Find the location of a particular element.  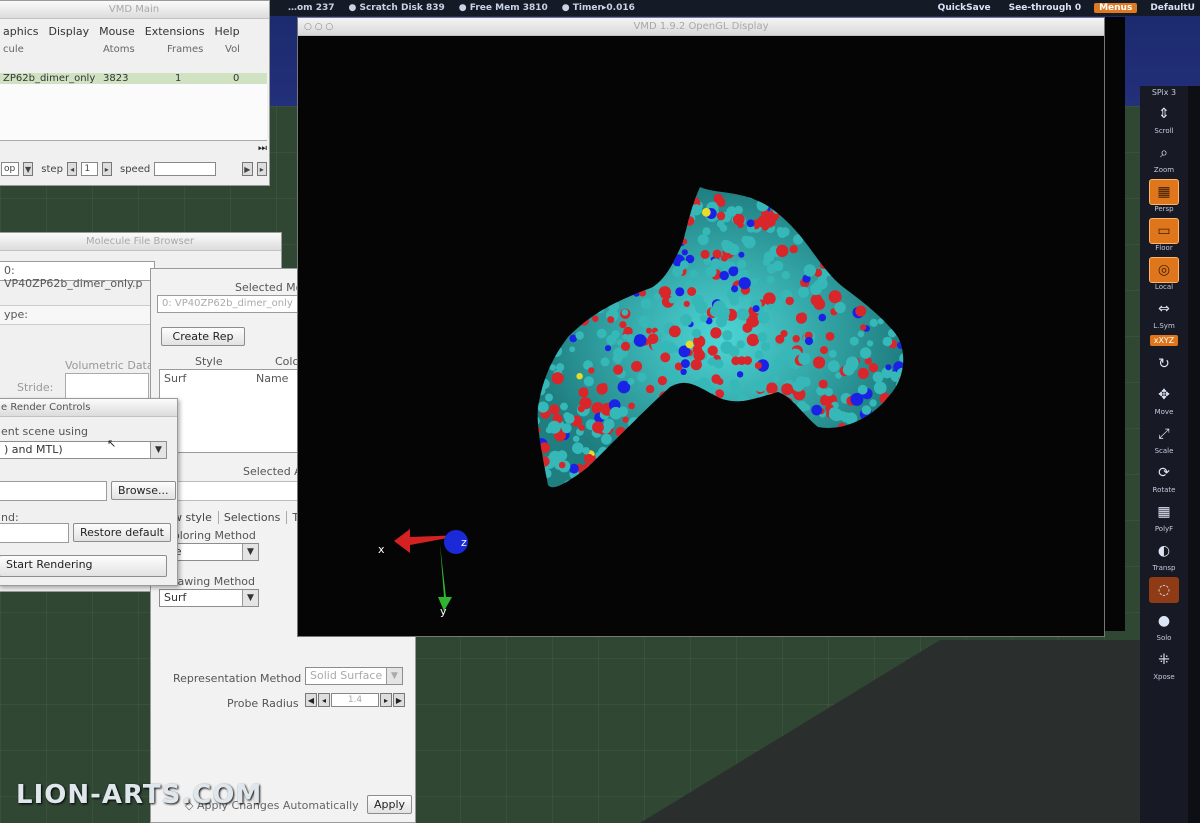

chevron-down-icon: ▼ is located at coordinates (28, 169).